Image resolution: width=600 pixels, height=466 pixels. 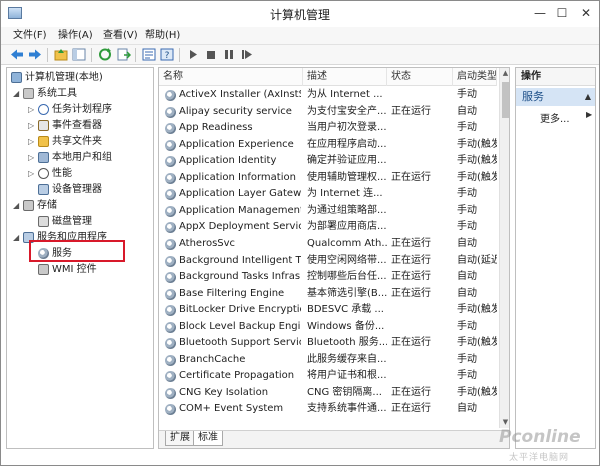 What do you see at coordinates (328, 112) in the screenshot?
I see `table-row: Alipay security service 为支付宝安全产... 正在运行 自动` at bounding box center [328, 112].